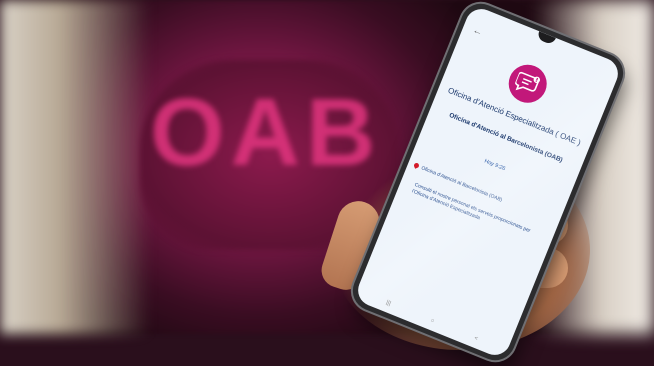 Image resolution: width=654 pixels, height=366 pixels. I want to click on back-arrow-icon: ←, so click(477, 32).